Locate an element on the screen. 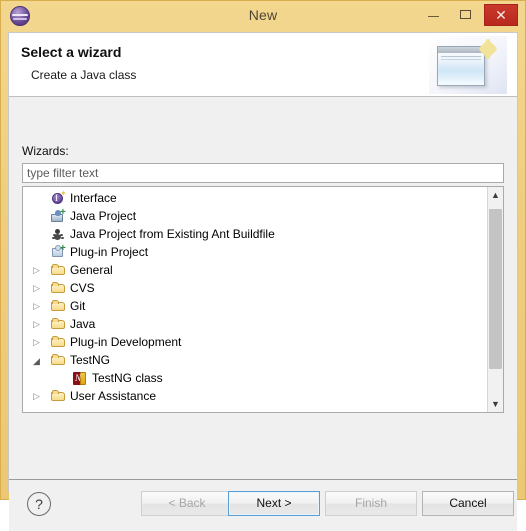 Image resolution: width=526 pixels, height=531 pixels. minimize-button is located at coordinates (434, 15).